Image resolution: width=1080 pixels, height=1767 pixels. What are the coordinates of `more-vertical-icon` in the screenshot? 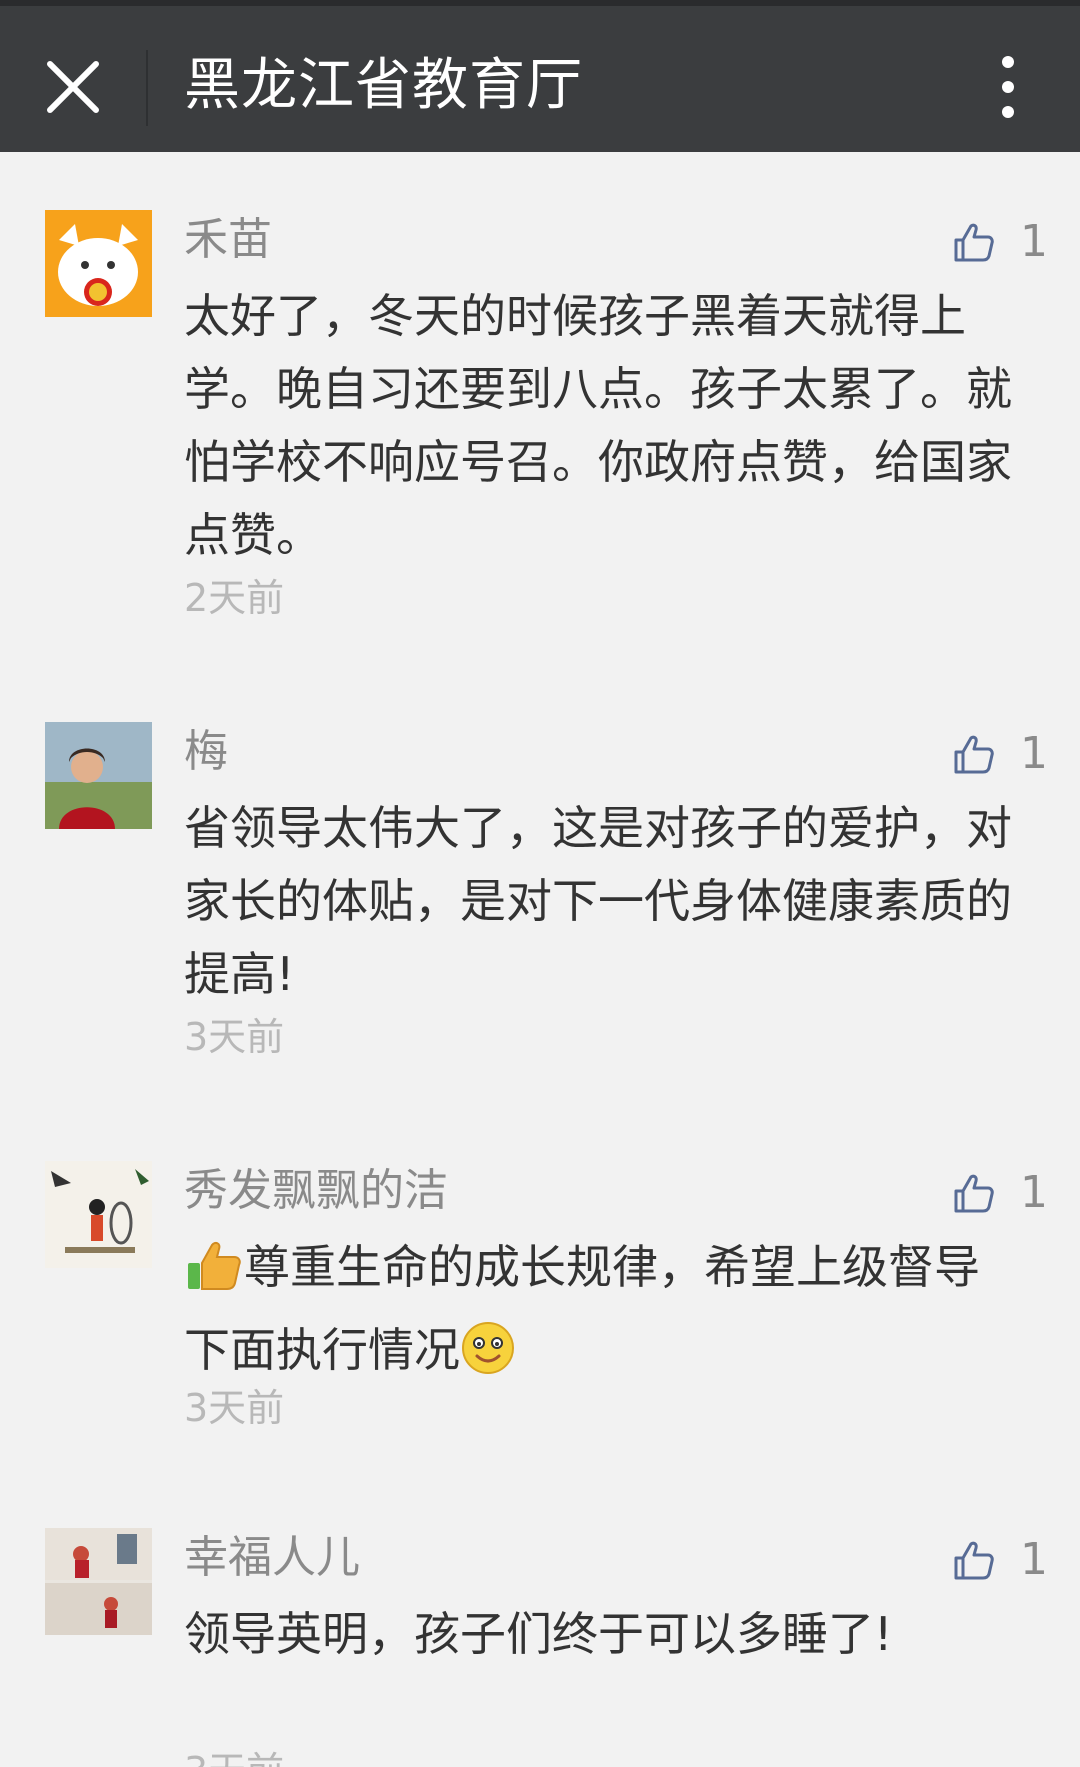 It's located at (1008, 87).